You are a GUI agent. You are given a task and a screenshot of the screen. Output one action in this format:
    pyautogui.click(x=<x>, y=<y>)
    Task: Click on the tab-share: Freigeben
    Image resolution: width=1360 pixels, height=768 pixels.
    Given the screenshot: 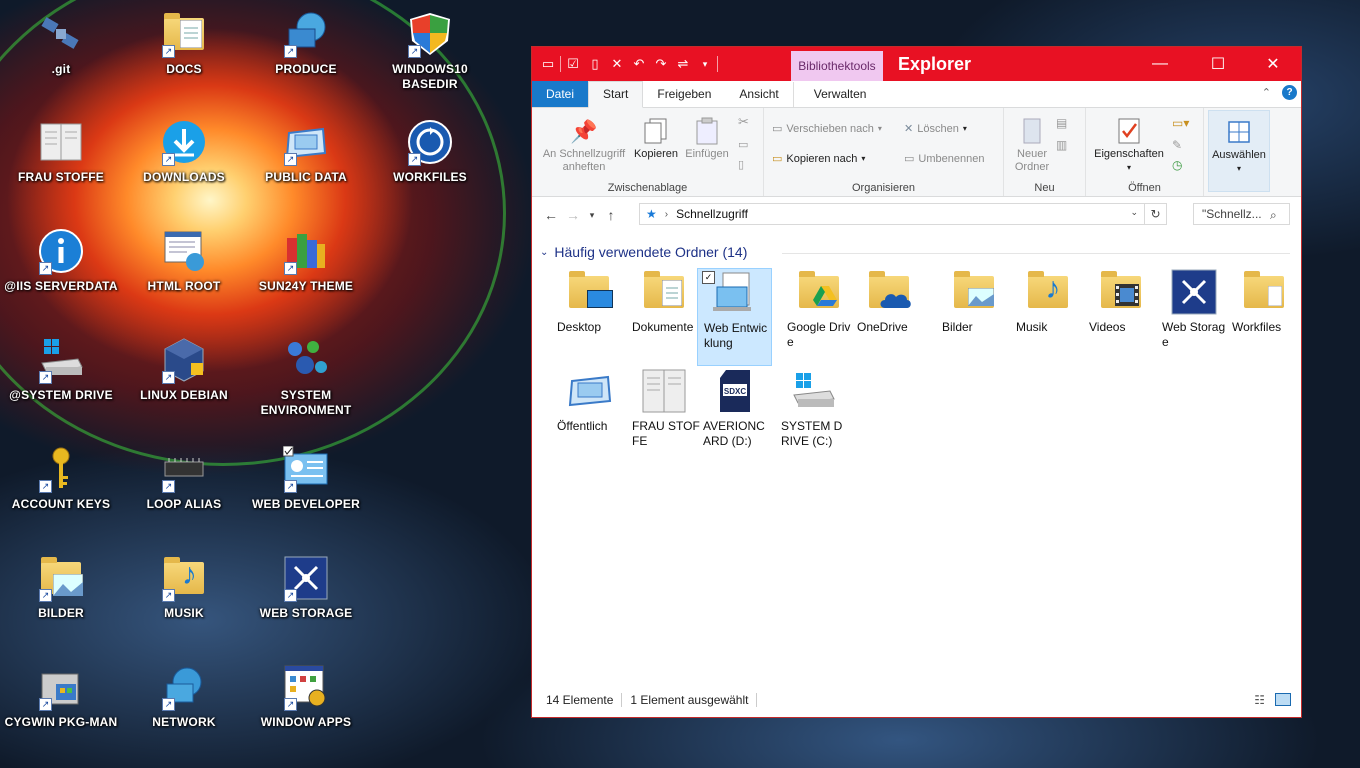 What is the action you would take?
    pyautogui.click(x=684, y=94)
    